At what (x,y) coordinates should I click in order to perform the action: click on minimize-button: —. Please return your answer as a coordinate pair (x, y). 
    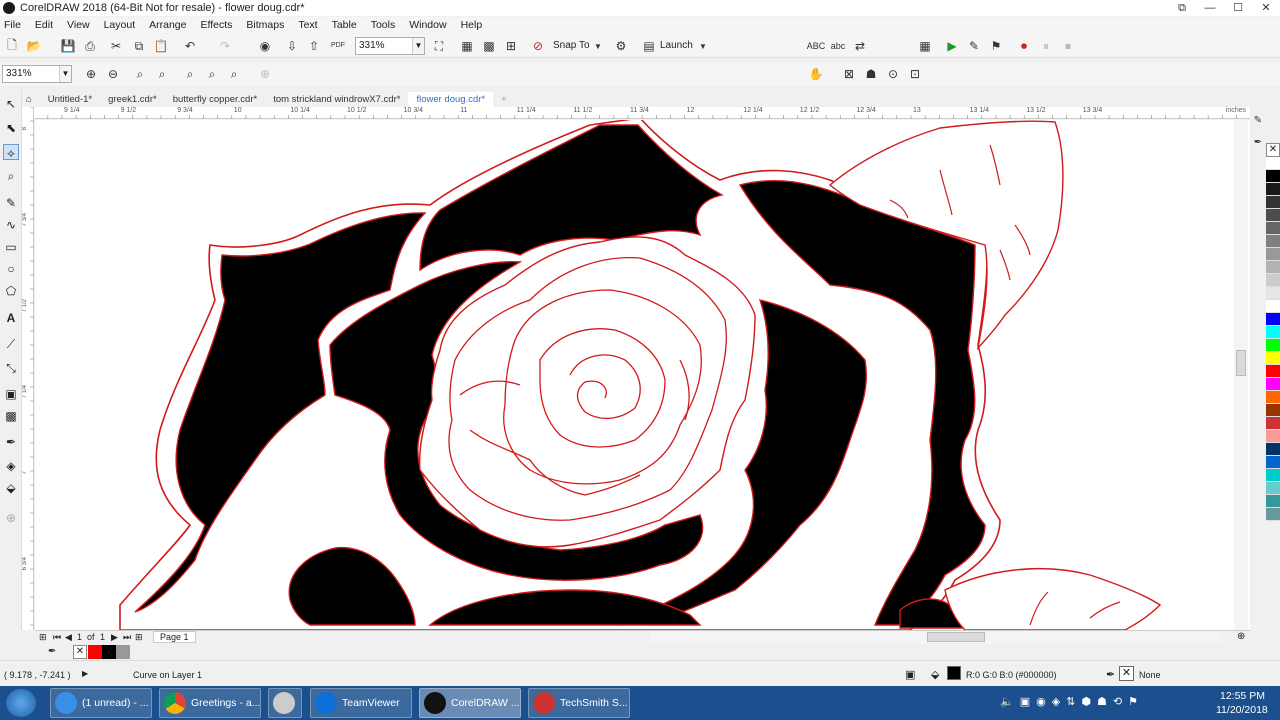
    Looking at the image, I should click on (1210, 8).